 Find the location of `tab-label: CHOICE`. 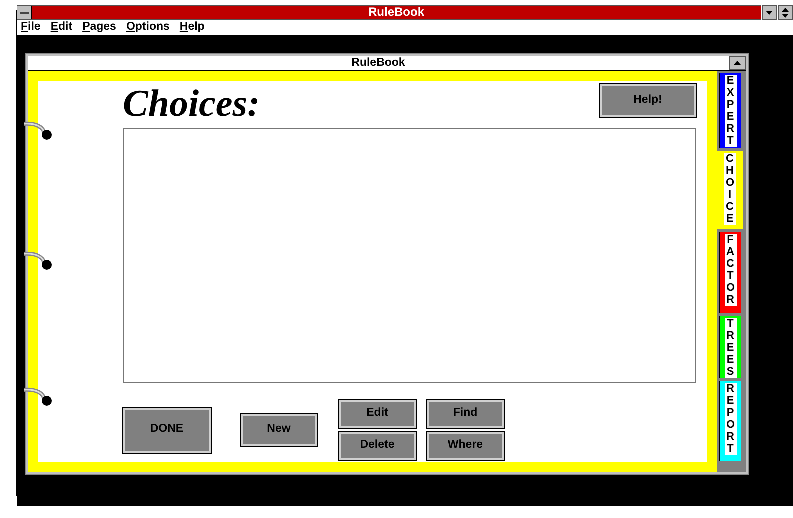

tab-label: CHOICE is located at coordinates (730, 189).